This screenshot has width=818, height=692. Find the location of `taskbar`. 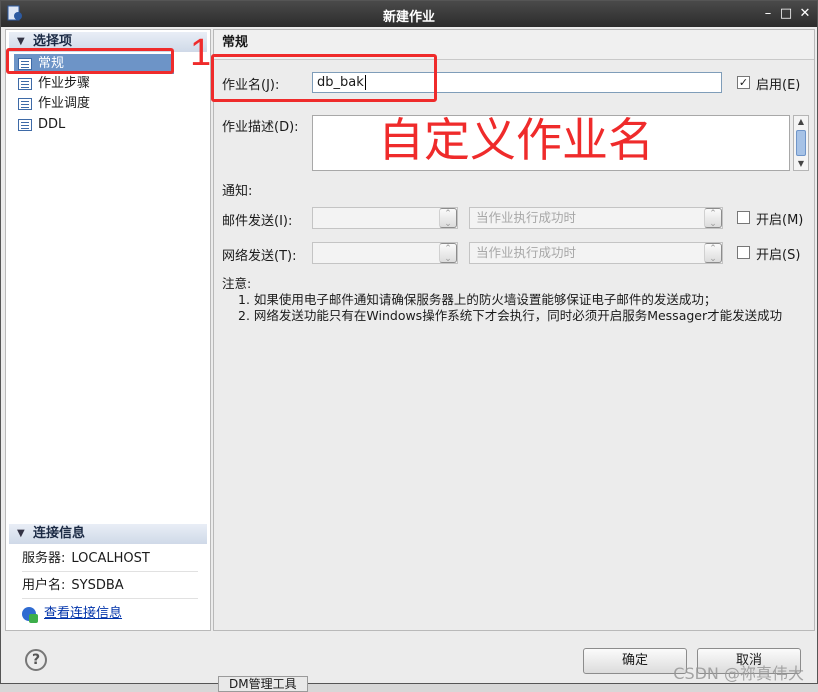

taskbar is located at coordinates (409, 688).